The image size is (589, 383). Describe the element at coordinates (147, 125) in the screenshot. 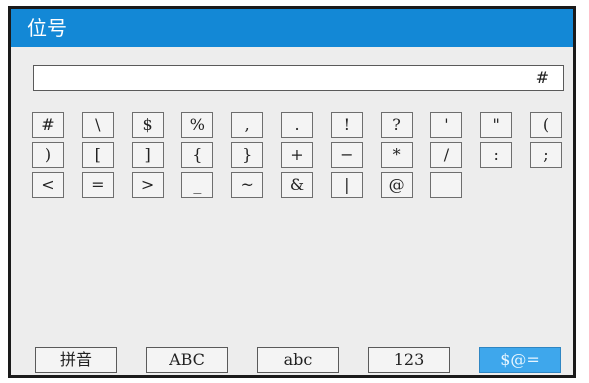

I see `symbol-key: $` at that location.